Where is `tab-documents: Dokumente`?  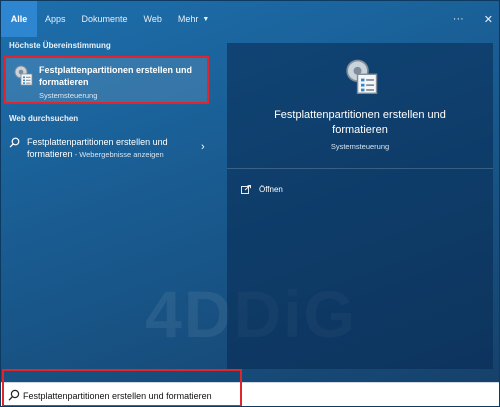
tab-documents: Dokumente is located at coordinates (105, 19).